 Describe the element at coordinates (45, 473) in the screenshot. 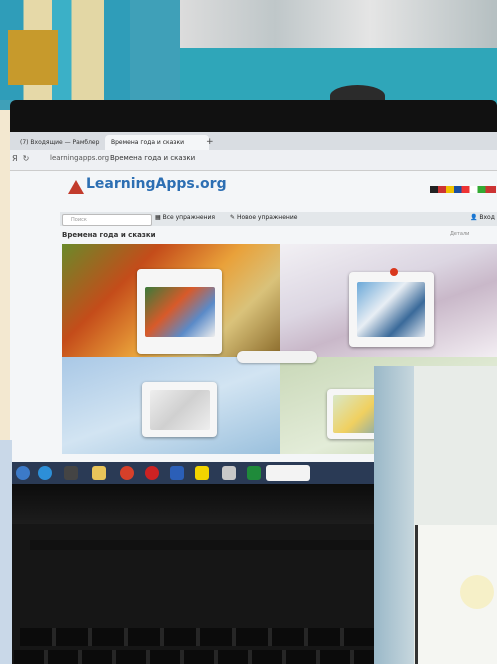

I see `ie-icon` at that location.